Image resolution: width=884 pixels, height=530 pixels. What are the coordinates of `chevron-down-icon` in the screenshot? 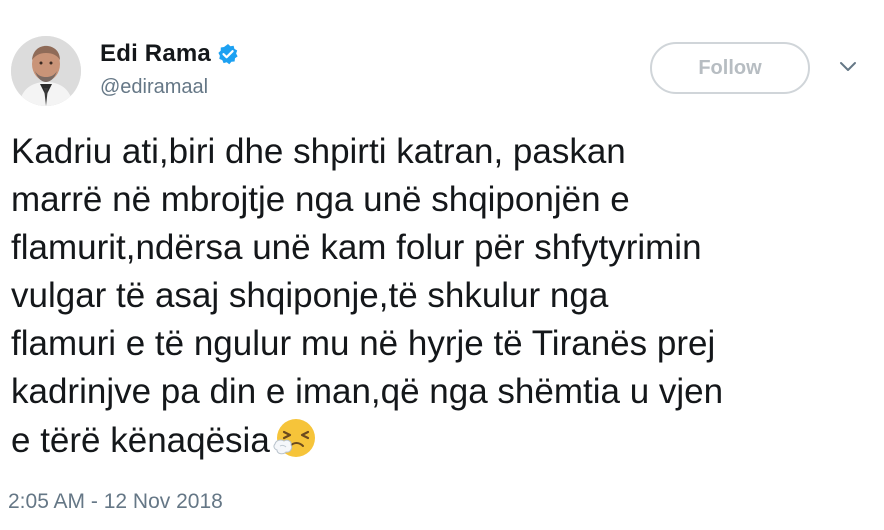 It's located at (848, 67).